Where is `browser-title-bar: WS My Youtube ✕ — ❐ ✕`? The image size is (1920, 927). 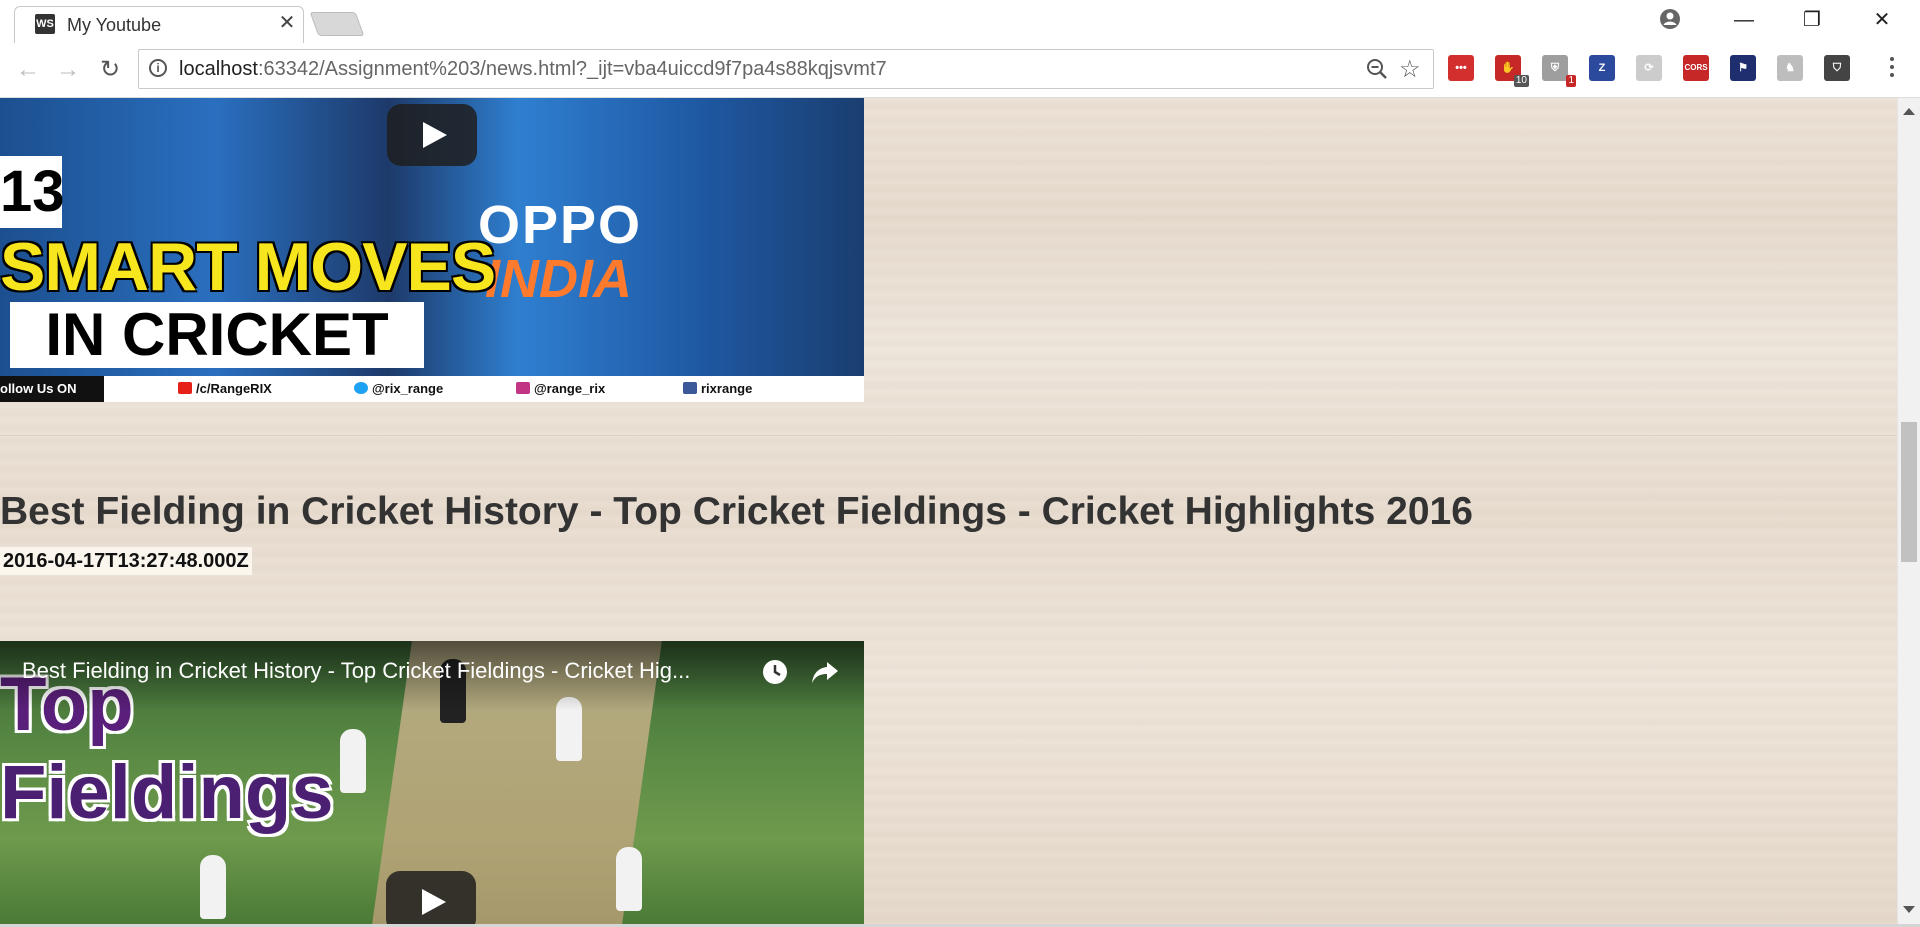 browser-title-bar: WS My Youtube ✕ — ❐ ✕ is located at coordinates (960, 21).